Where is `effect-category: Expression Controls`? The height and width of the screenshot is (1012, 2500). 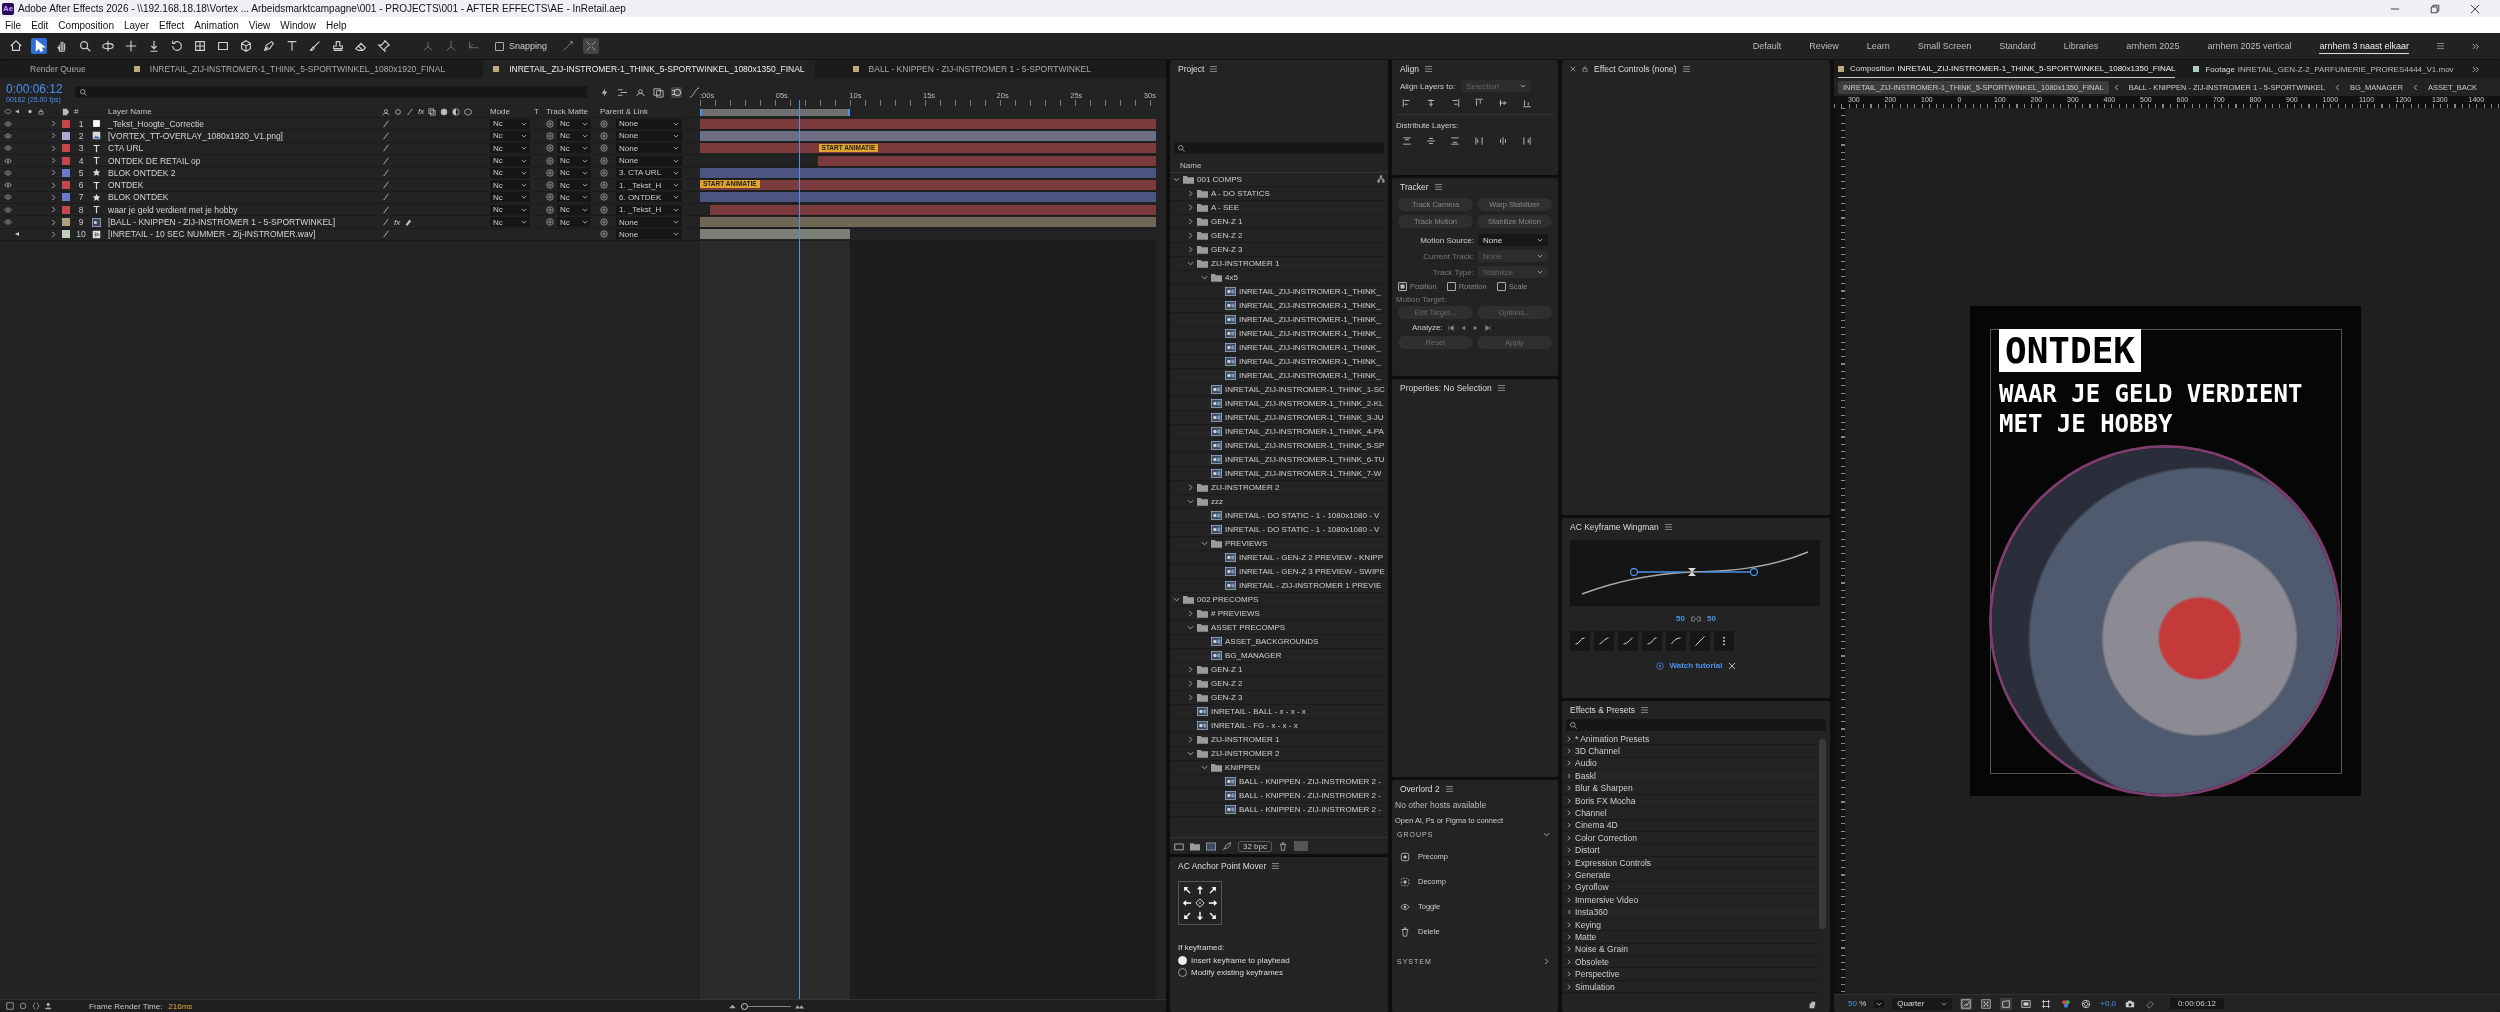
effect-category: Expression Controls is located at coordinates (1613, 862).